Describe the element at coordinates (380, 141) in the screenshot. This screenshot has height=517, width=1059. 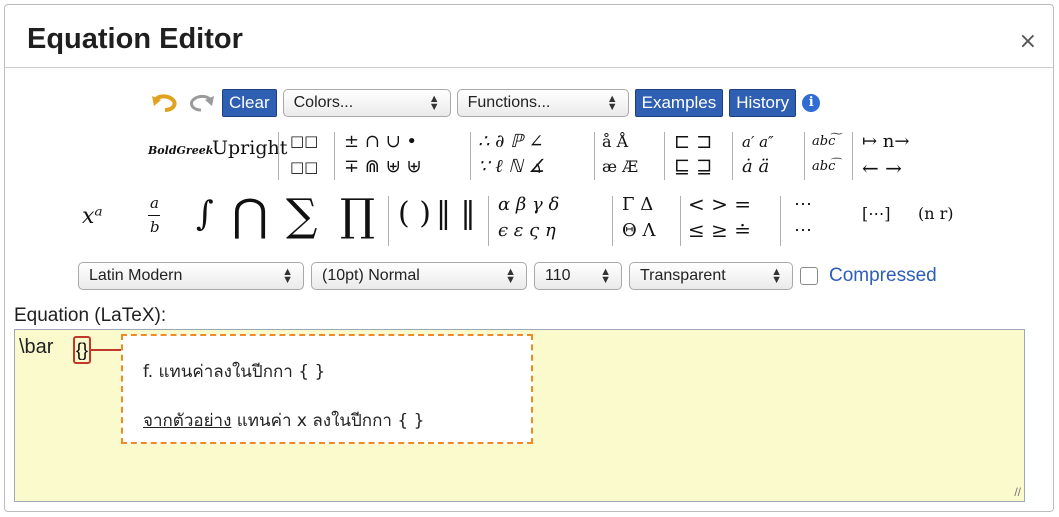
I see `ops-top-button: ± ∩ ∪ •` at that location.